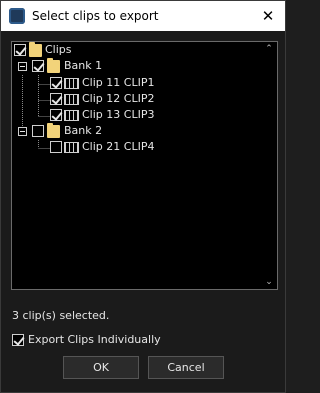 The height and width of the screenshot is (393, 320). What do you see at coordinates (56, 83) in the screenshot?
I see `clip-11-checkbox` at bounding box center [56, 83].